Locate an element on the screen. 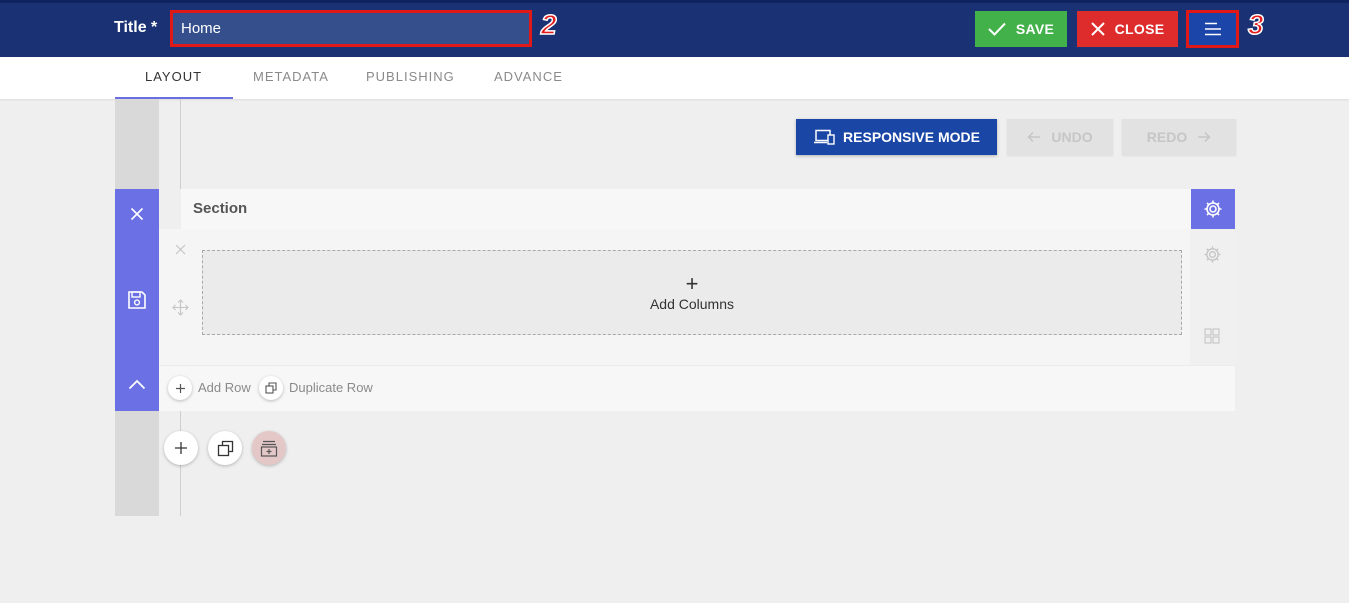 This screenshot has height=603, width=1349. hamburger-menu-icon is located at coordinates (1212, 29).